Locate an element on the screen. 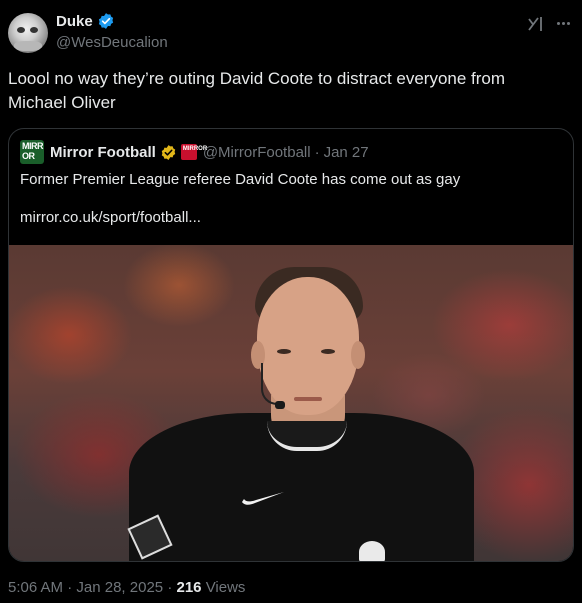  avatar is located at coordinates (28, 33).